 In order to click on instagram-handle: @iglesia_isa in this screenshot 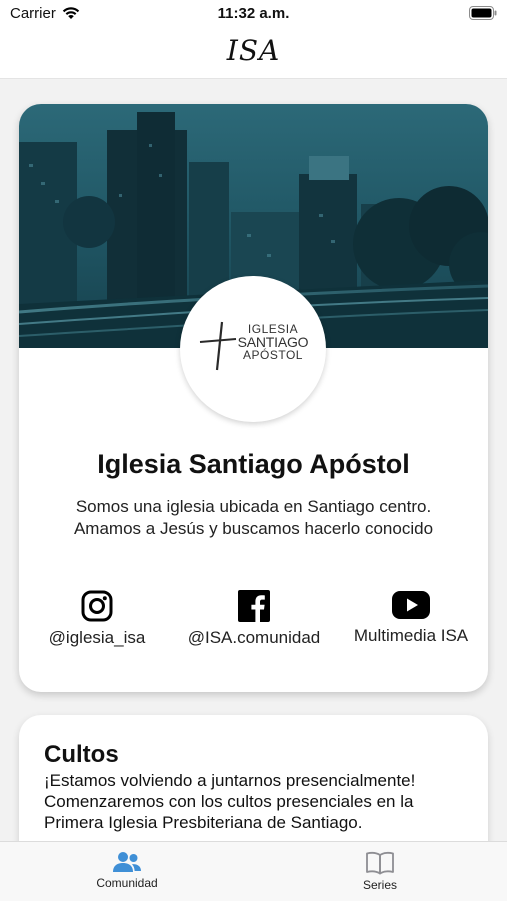, I will do `click(97, 637)`.